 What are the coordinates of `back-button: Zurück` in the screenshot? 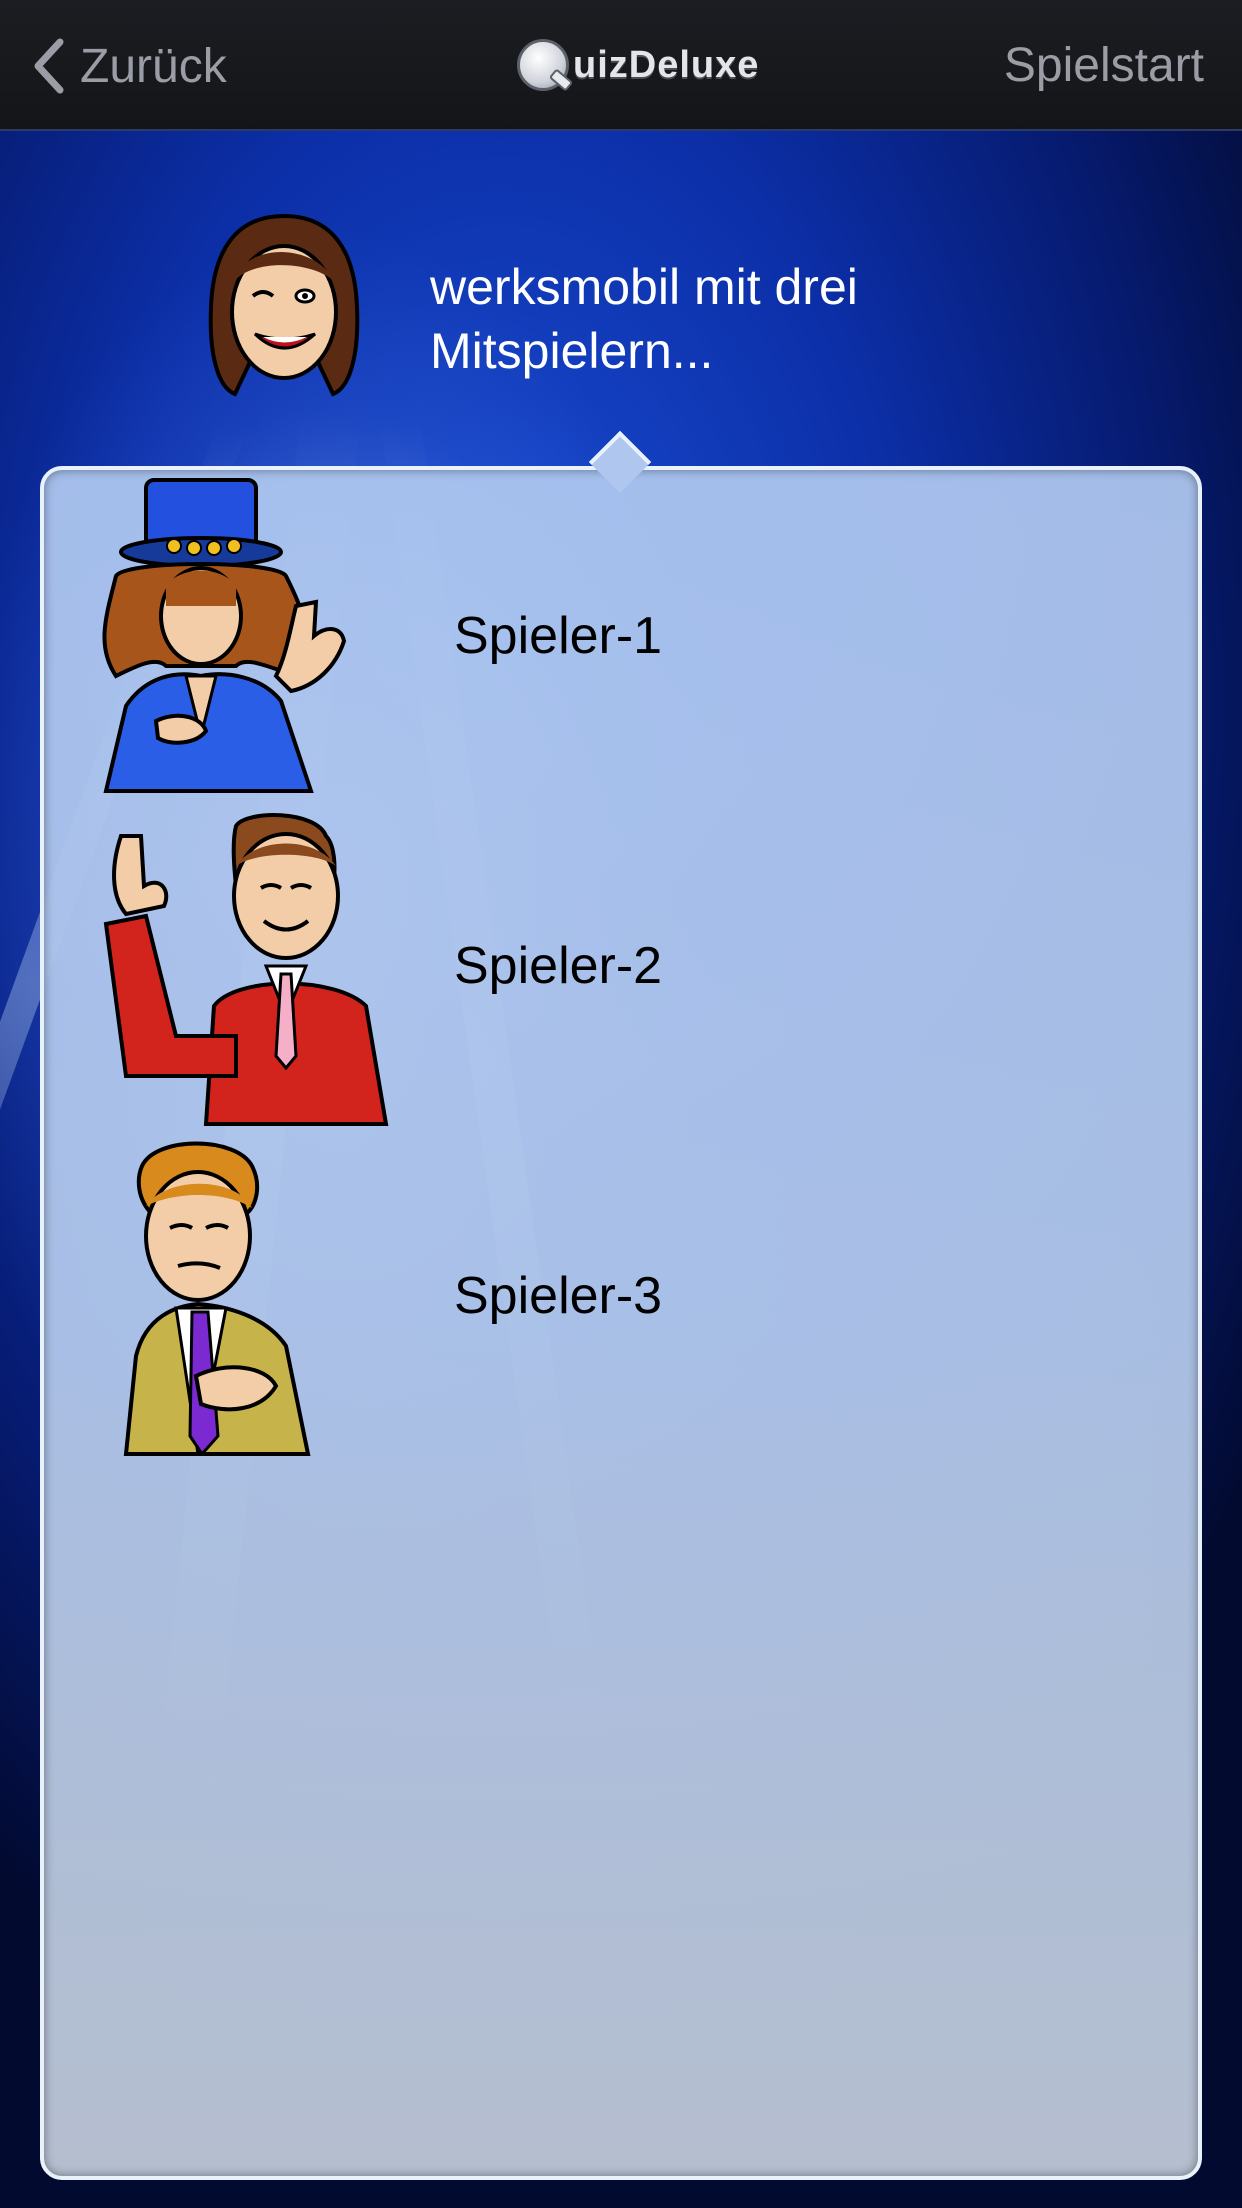 It's located at (128, 66).